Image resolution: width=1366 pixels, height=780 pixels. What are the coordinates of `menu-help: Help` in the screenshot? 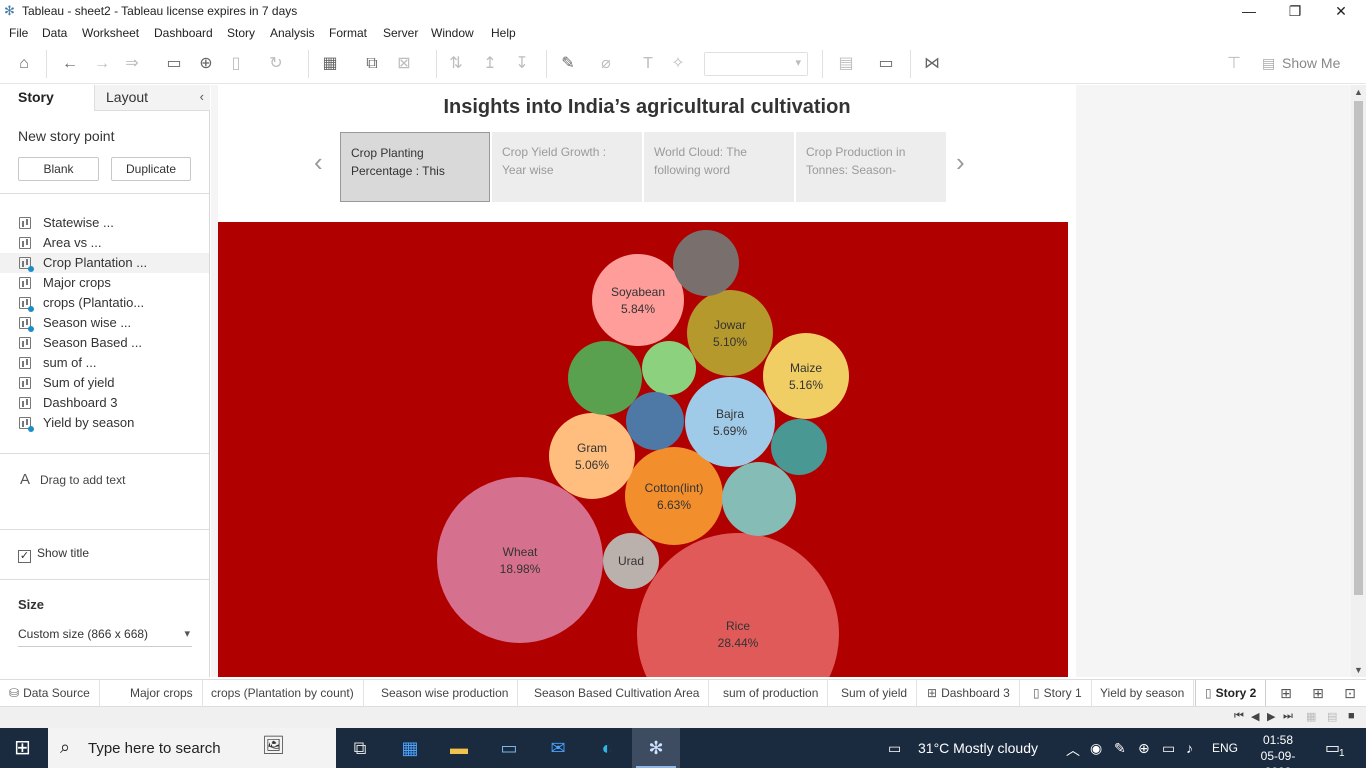 It's located at (503, 33).